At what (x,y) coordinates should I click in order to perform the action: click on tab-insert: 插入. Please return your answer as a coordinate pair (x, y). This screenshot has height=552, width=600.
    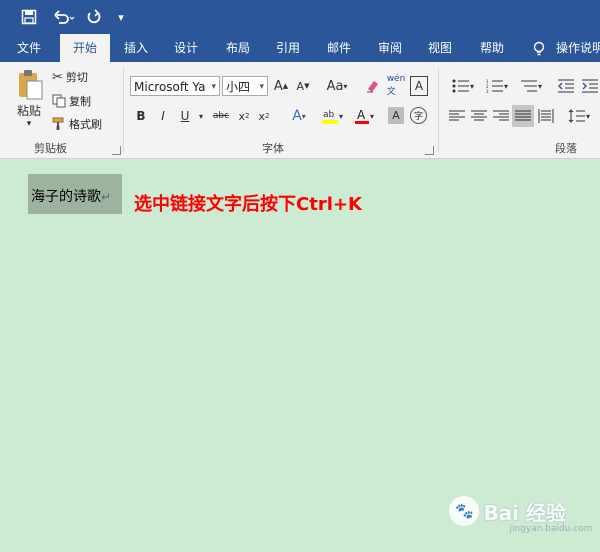
    Looking at the image, I should click on (136, 48).